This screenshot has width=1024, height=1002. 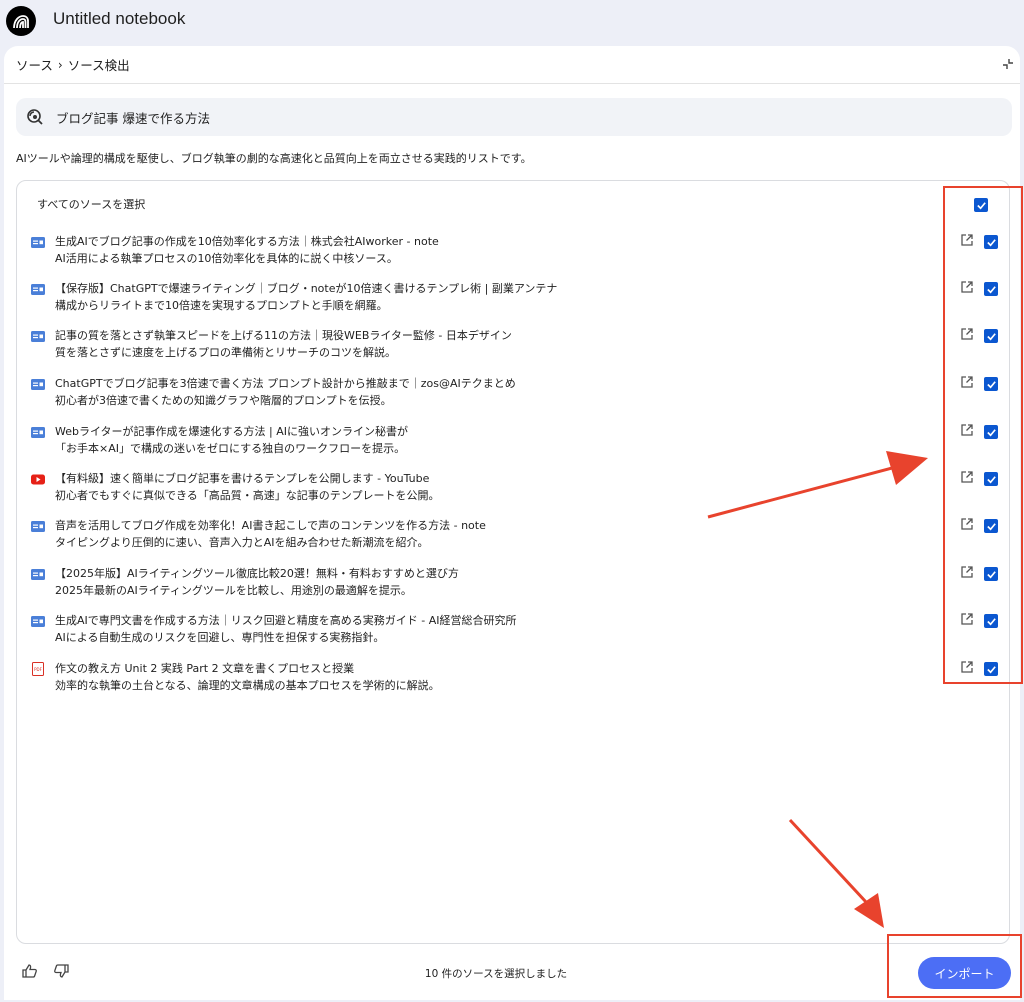 I want to click on source-description: 初心者でもすぐに真似できる「高品質・高速」な記事のテンプレートを公開。, so click(x=247, y=495).